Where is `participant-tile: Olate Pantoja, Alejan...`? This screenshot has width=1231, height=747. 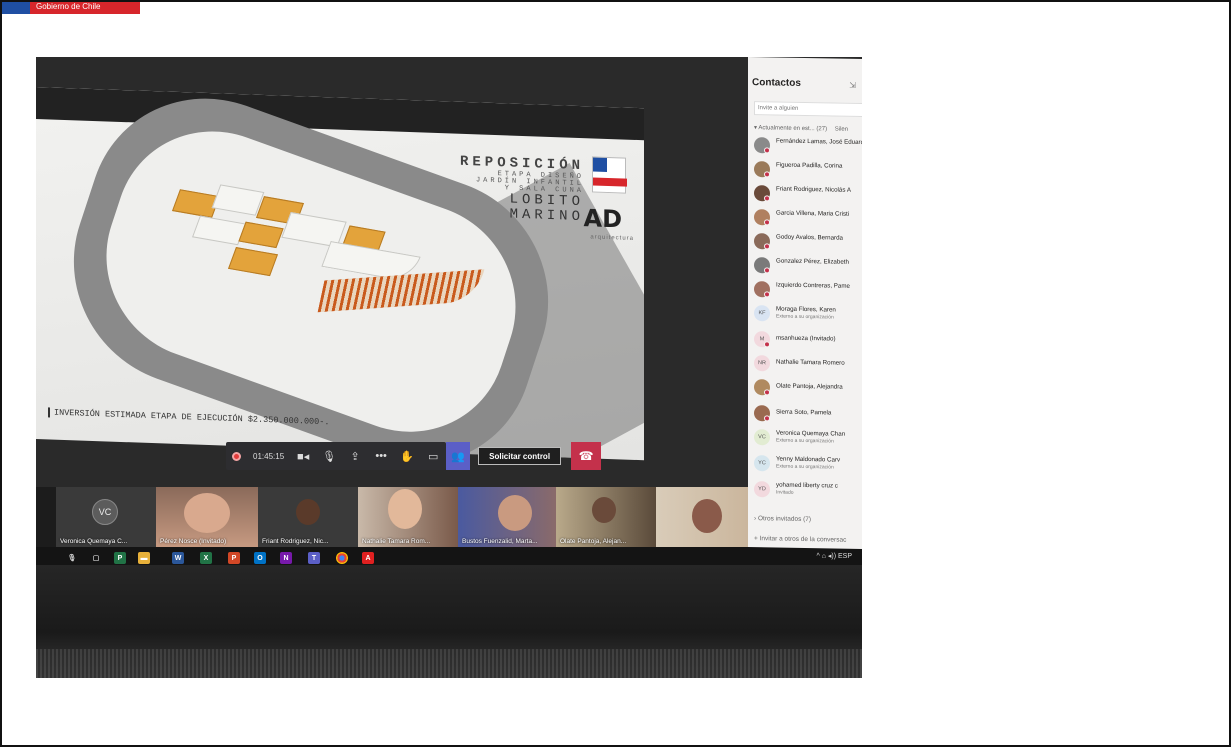 participant-tile: Olate Pantoja, Alejan... is located at coordinates (606, 518).